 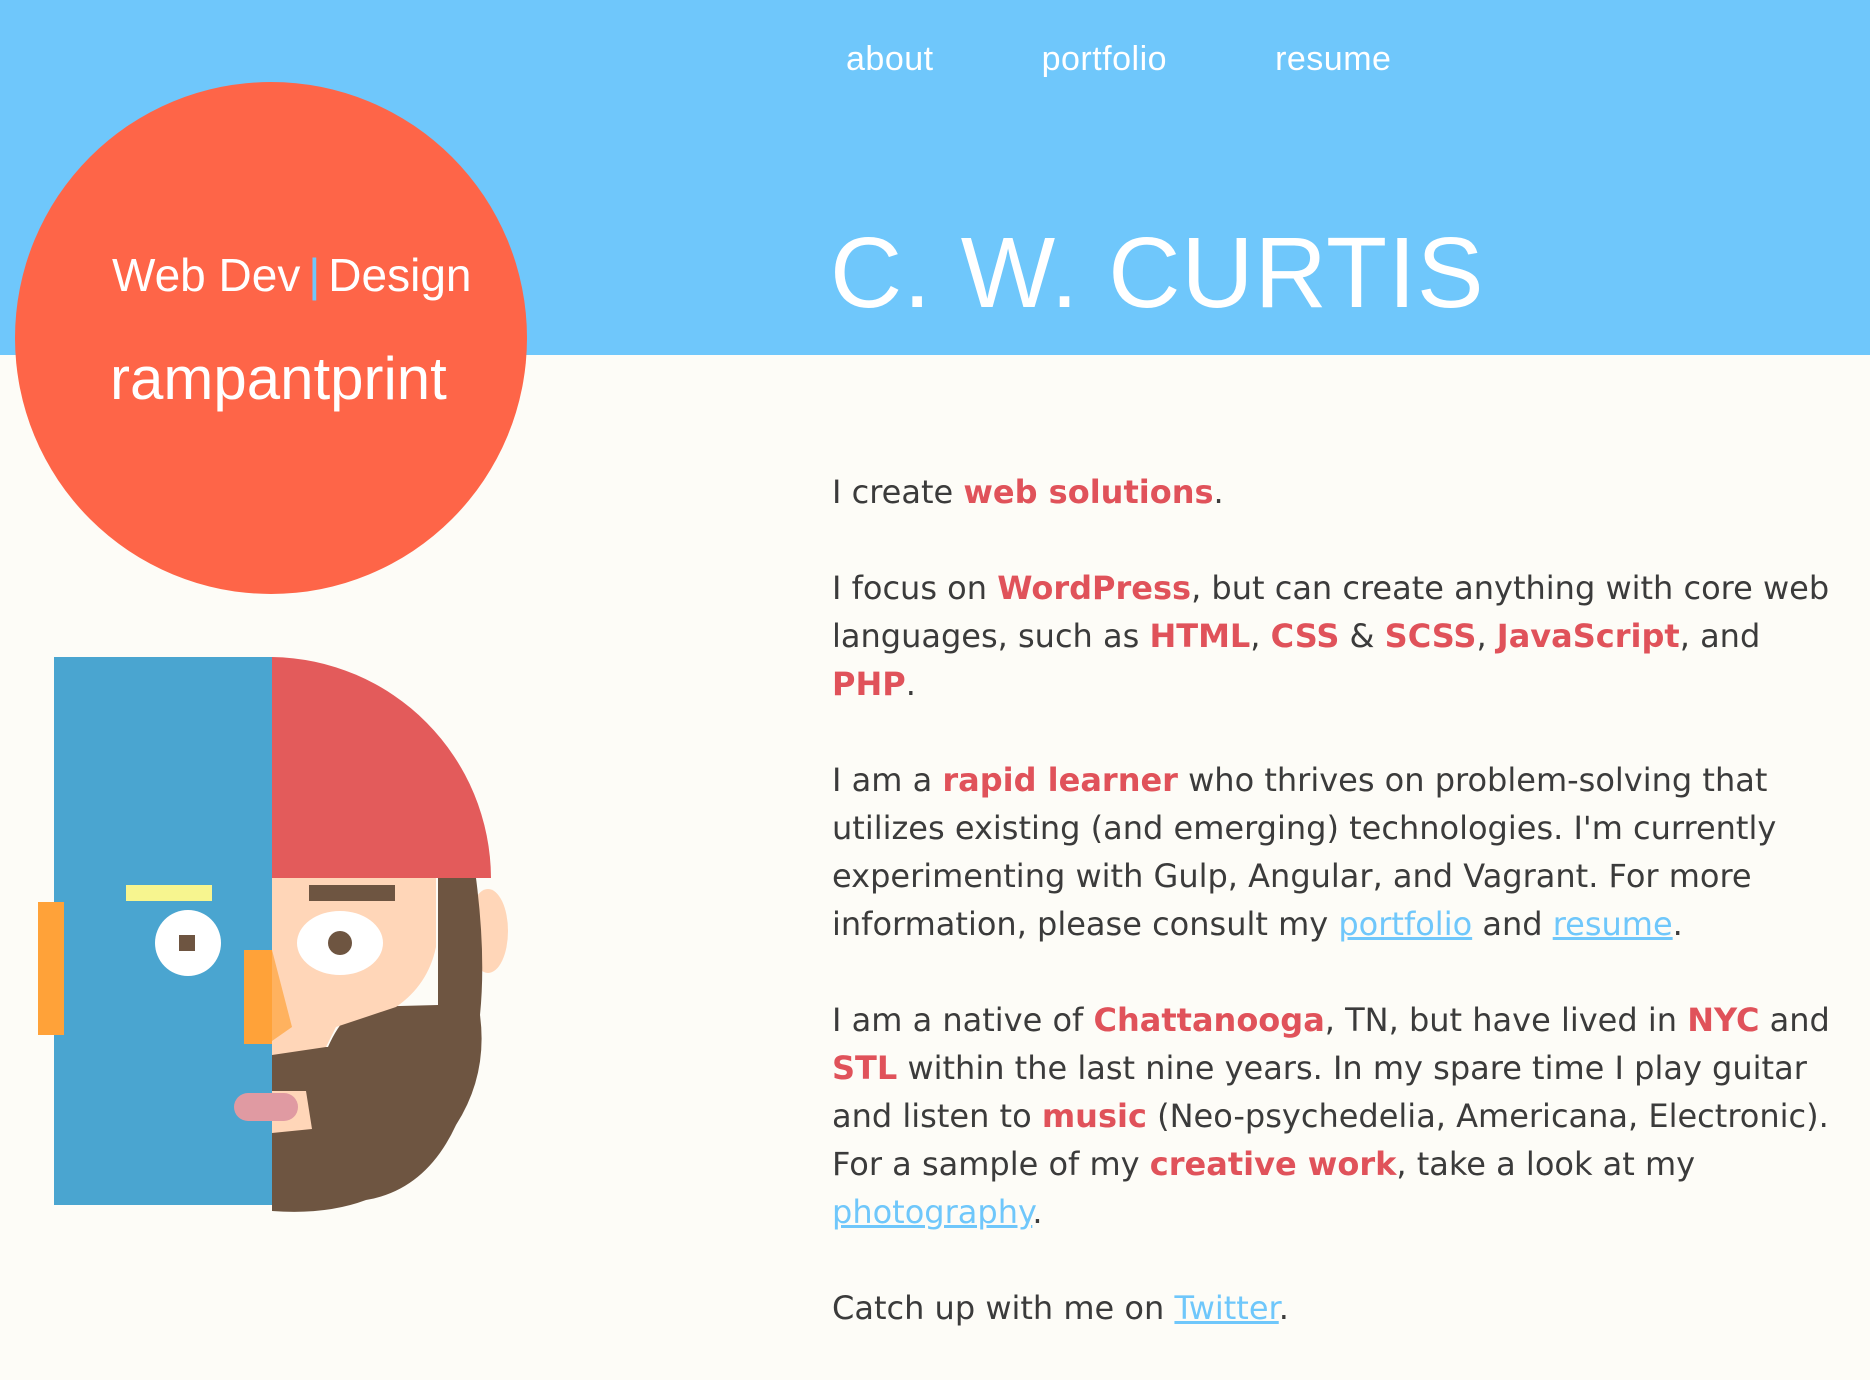 I want to click on nav-portfolio-link: portfolio, so click(x=1104, y=59).